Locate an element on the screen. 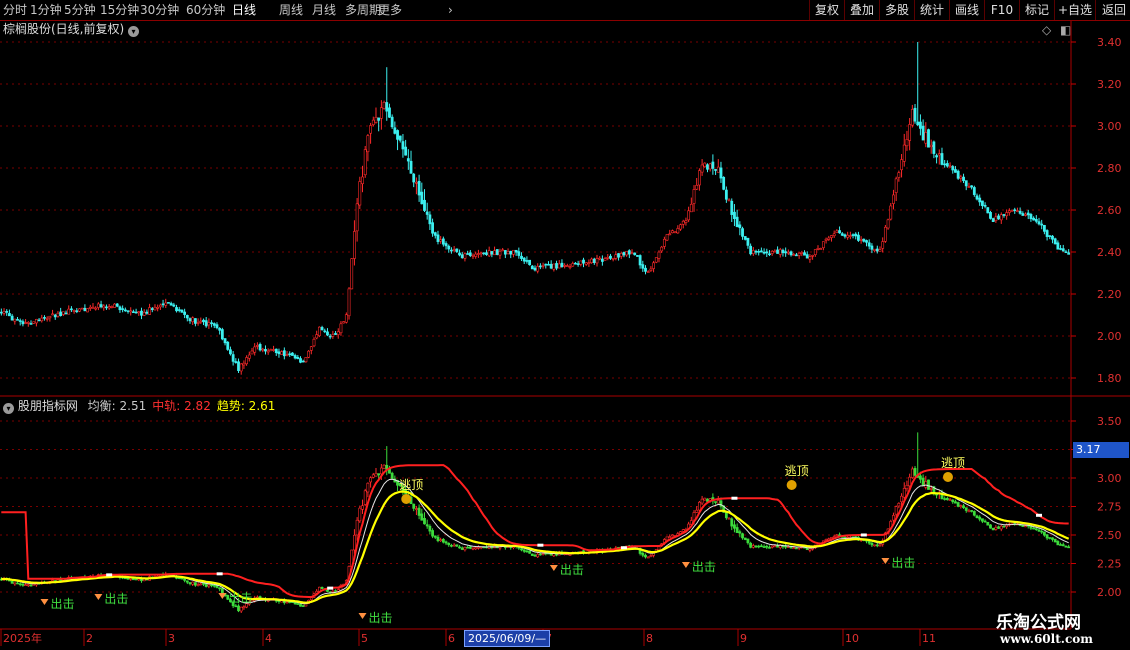 The height and width of the screenshot is (650, 1130). price-pane-title: 棕榈股份(日线,前复权) ▾ is located at coordinates (71, 29).